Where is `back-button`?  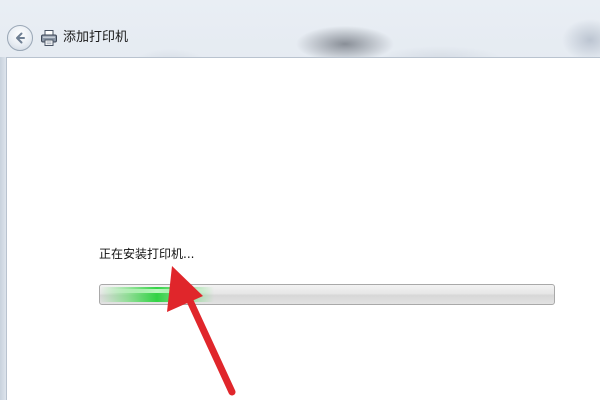
back-button is located at coordinates (20, 38).